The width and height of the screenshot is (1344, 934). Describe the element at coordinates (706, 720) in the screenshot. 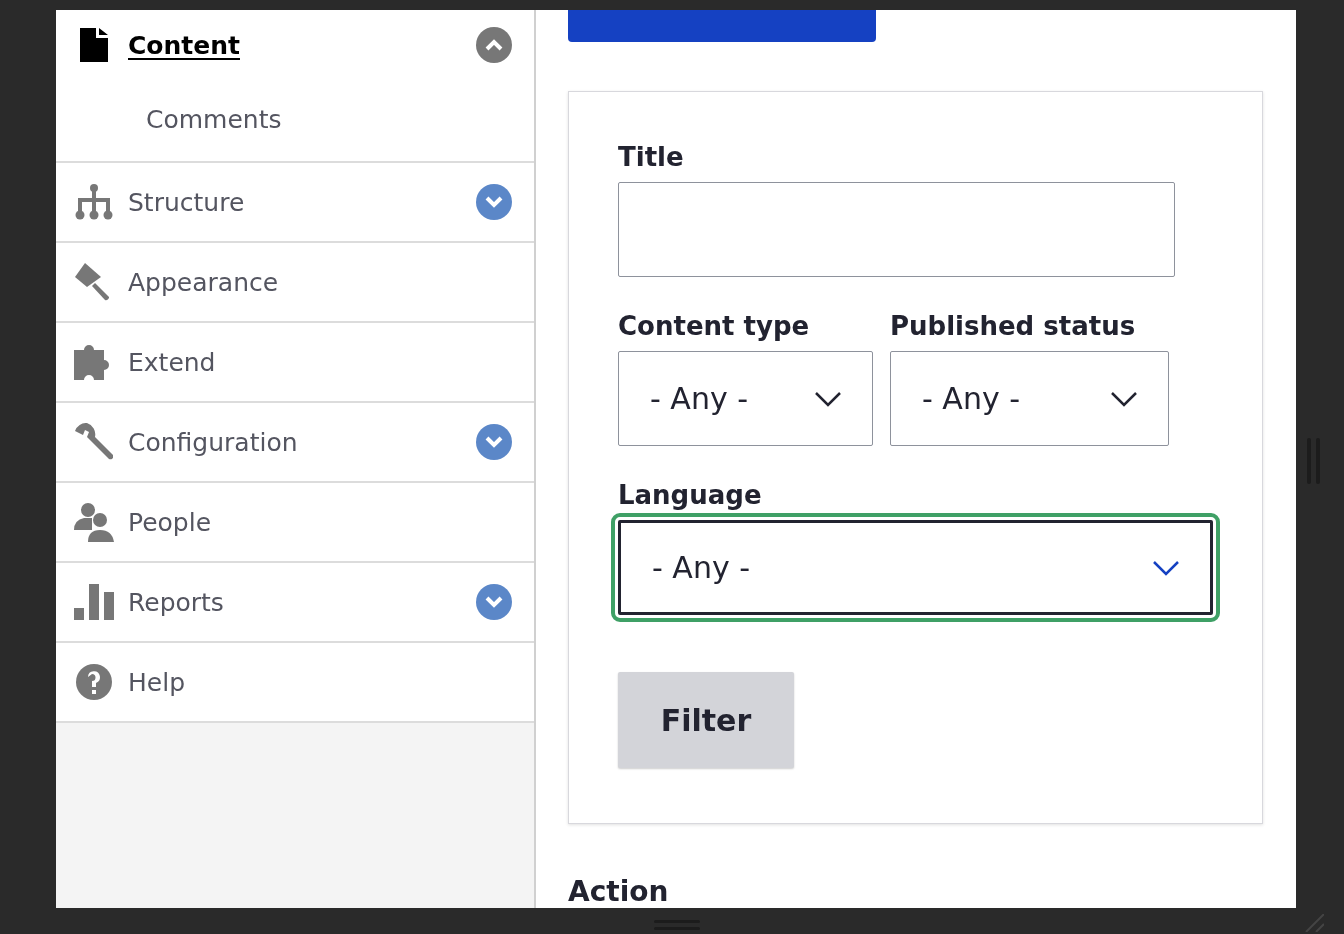

I see `filter-button: Filter` at that location.